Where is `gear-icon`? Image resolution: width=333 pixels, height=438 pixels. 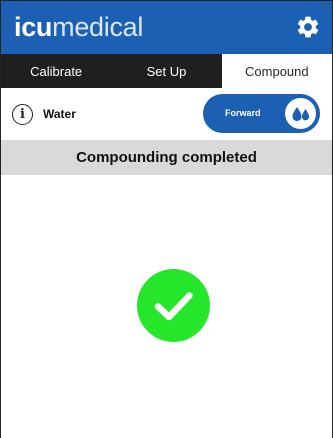 gear-icon is located at coordinates (308, 27).